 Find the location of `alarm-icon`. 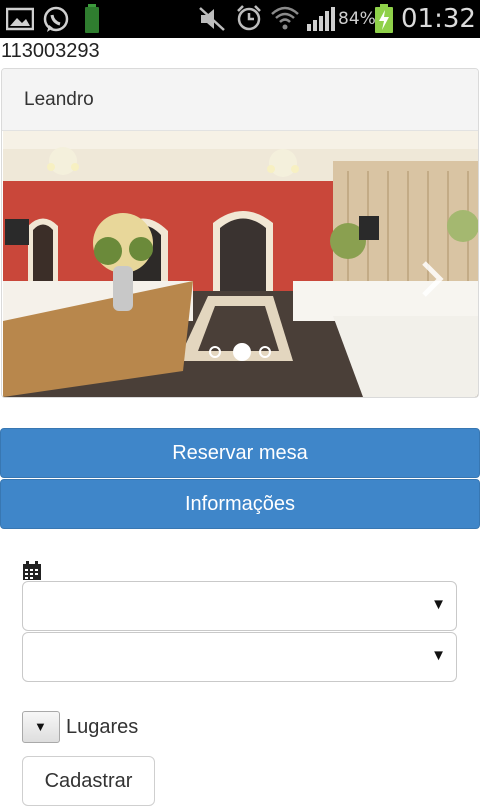

alarm-icon is located at coordinates (249, 20).